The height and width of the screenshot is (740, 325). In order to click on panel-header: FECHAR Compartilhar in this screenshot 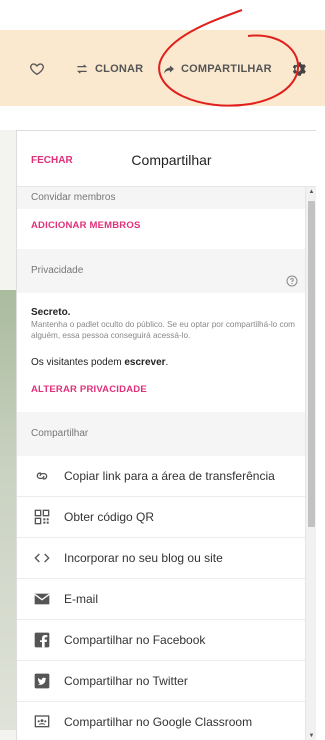, I will do `click(166, 159)`.